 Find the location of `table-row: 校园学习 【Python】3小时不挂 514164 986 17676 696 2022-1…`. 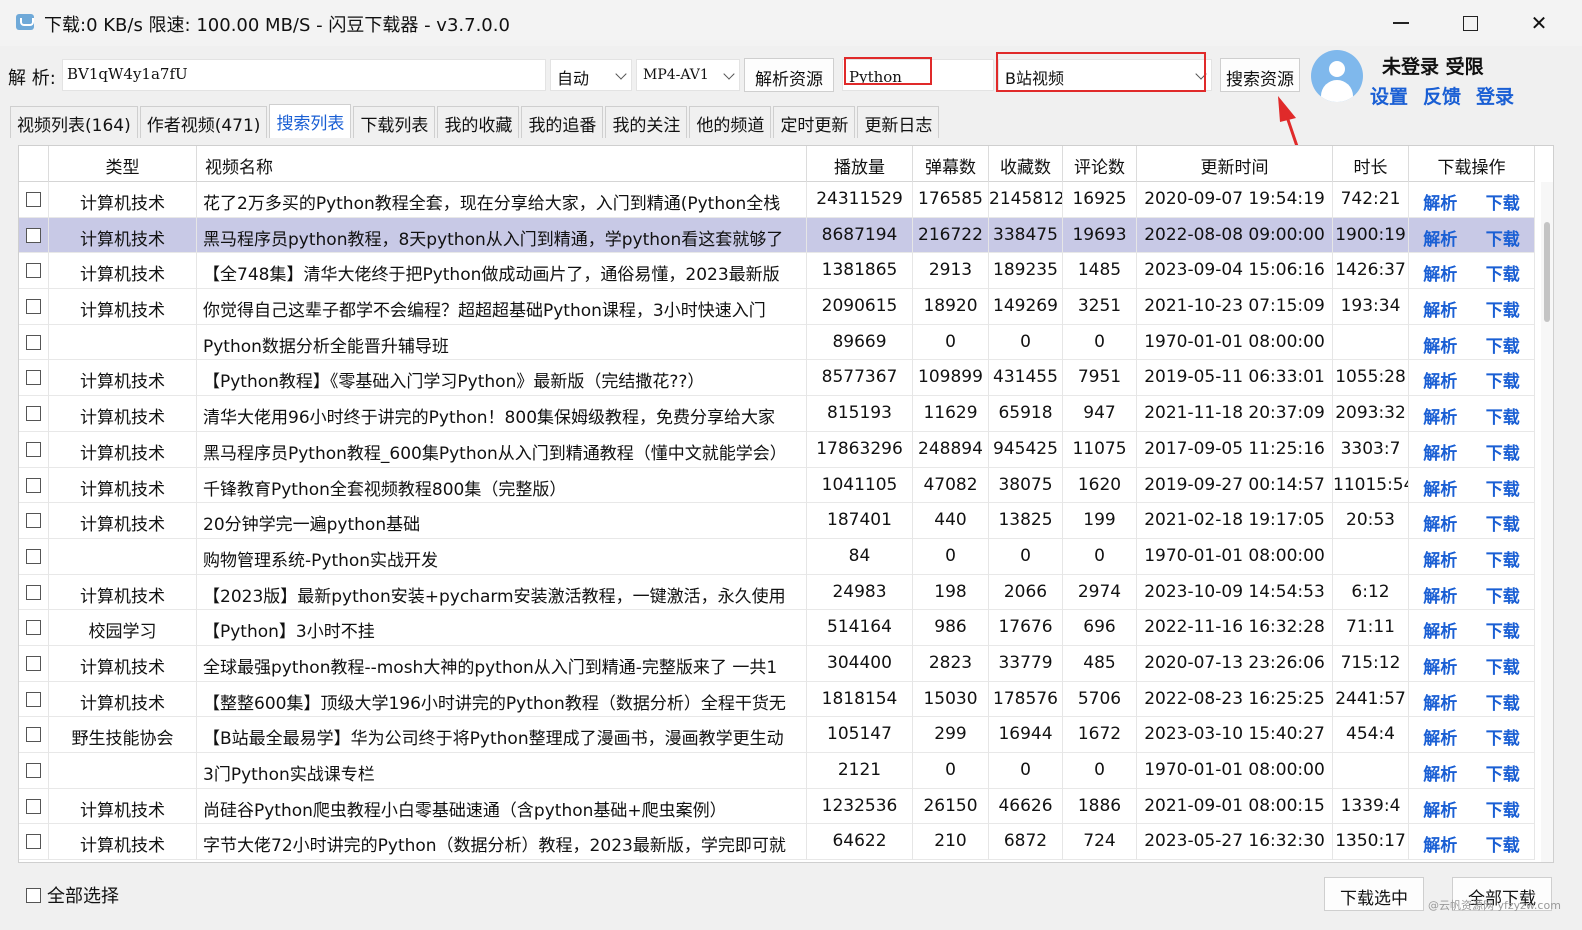

table-row: 校园学习 【Python】3小时不挂 514164 986 17676 696 2022-1… is located at coordinates (777, 628).